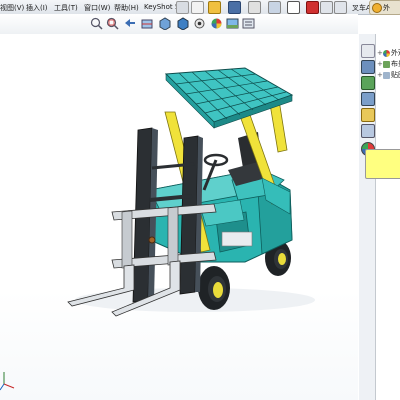  What do you see at coordinates (129, 23) in the screenshot?
I see `previous-view-icon` at bounding box center [129, 23].